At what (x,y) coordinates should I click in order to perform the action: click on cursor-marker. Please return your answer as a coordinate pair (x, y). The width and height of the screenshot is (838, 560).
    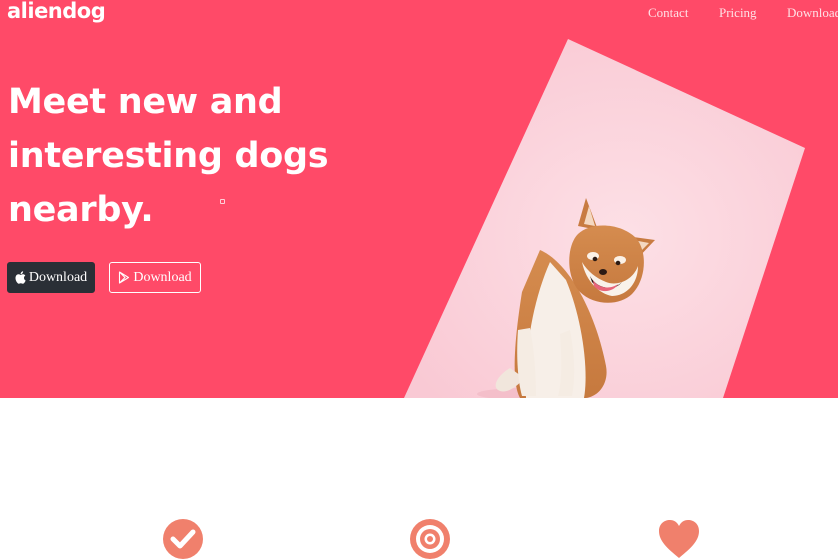
    Looking at the image, I should click on (222, 201).